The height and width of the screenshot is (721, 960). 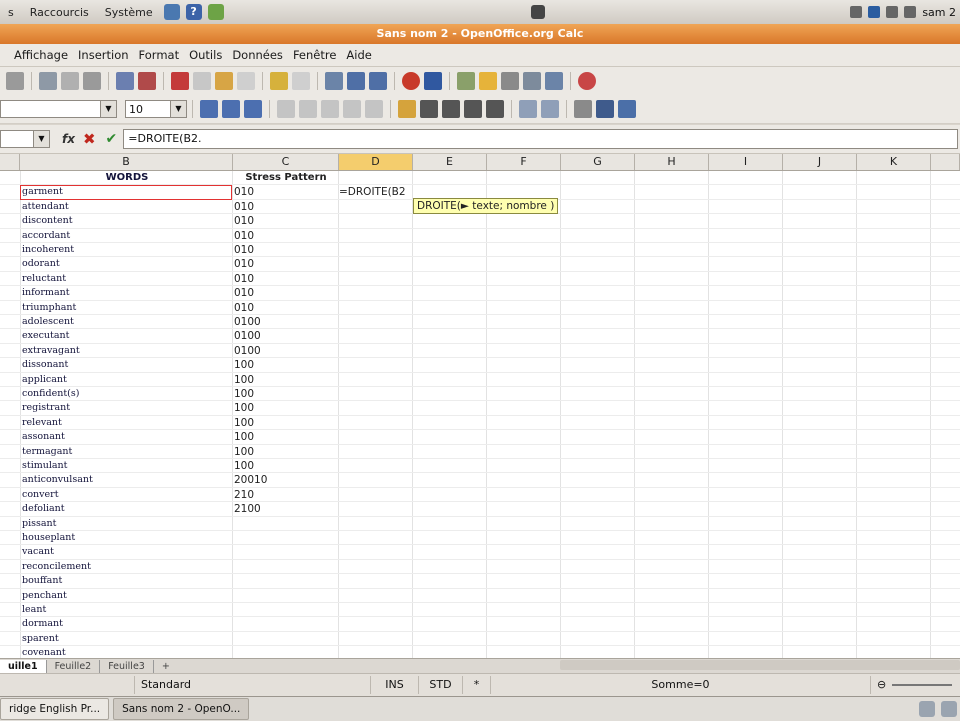 I want to click on word-cell: discontent, so click(x=47, y=221).